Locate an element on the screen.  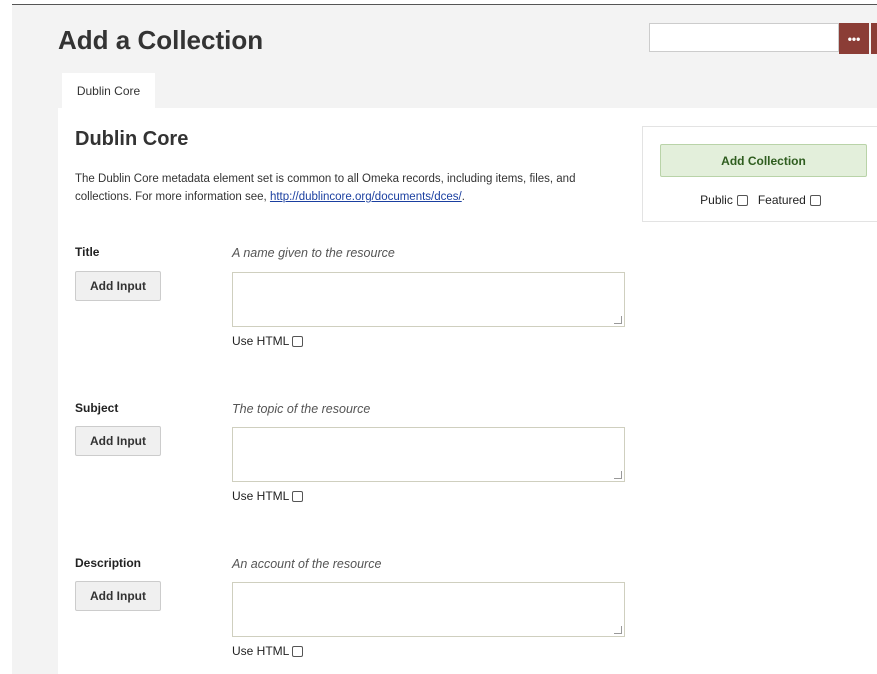
field-hint-title: A name given to the resource is located at coordinates (313, 253).